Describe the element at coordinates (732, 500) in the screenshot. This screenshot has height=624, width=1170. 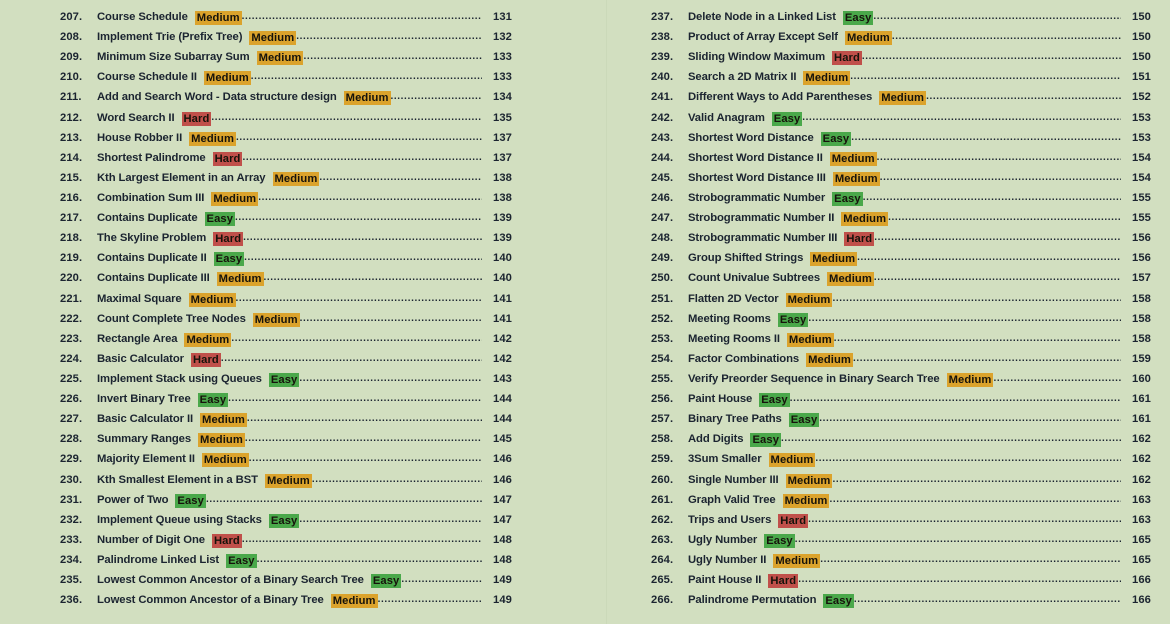
I see `toc-entry-title: Graph Valid Tree` at that location.